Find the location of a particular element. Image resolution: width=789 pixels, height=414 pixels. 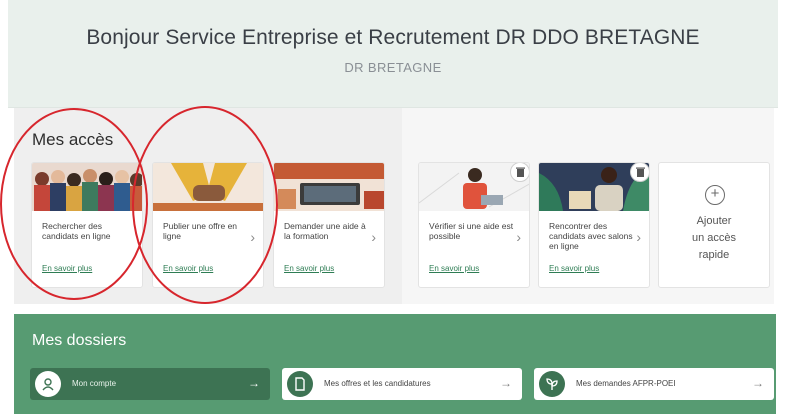

dossier-demandes-afpr-poei-button: Mes demandes AFPR-POEI → is located at coordinates (654, 384).